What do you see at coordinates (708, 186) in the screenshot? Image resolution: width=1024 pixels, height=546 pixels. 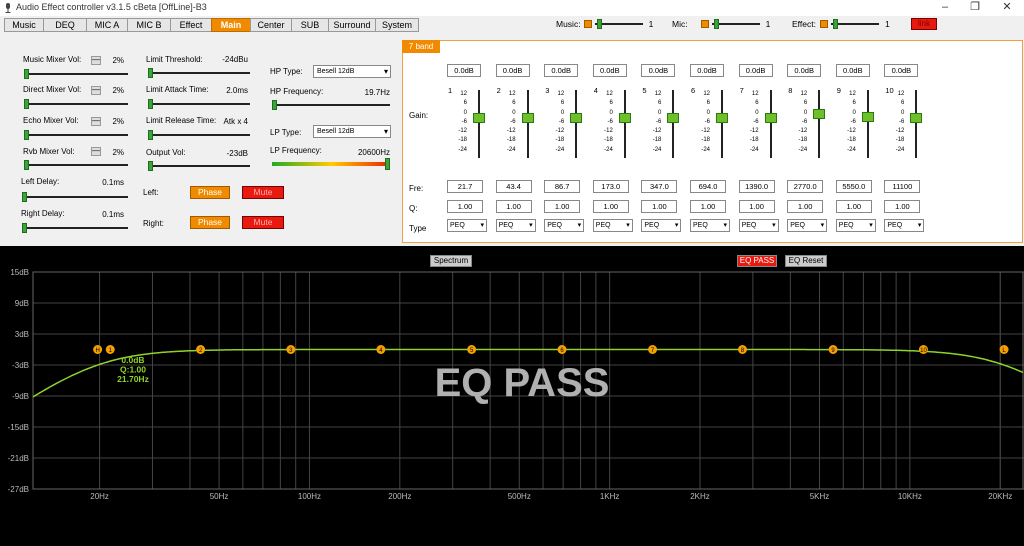 I see `band-frequency-field: 694.0` at bounding box center [708, 186].